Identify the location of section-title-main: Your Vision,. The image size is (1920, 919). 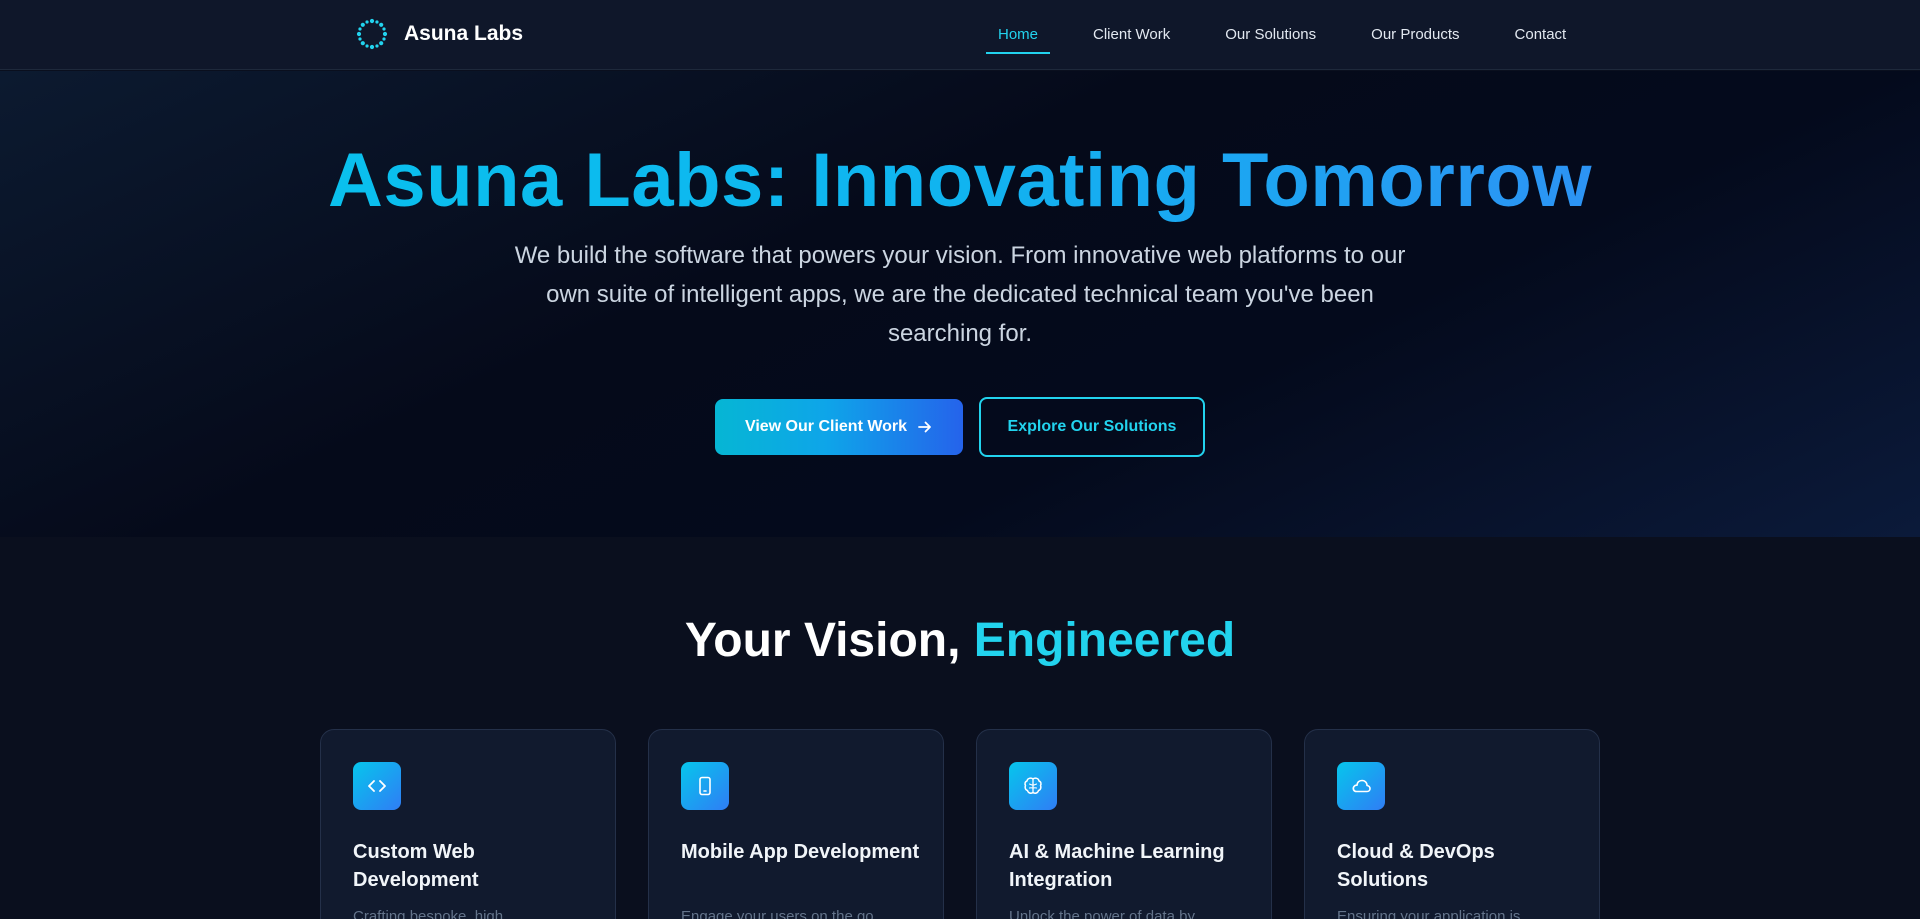
(829, 640).